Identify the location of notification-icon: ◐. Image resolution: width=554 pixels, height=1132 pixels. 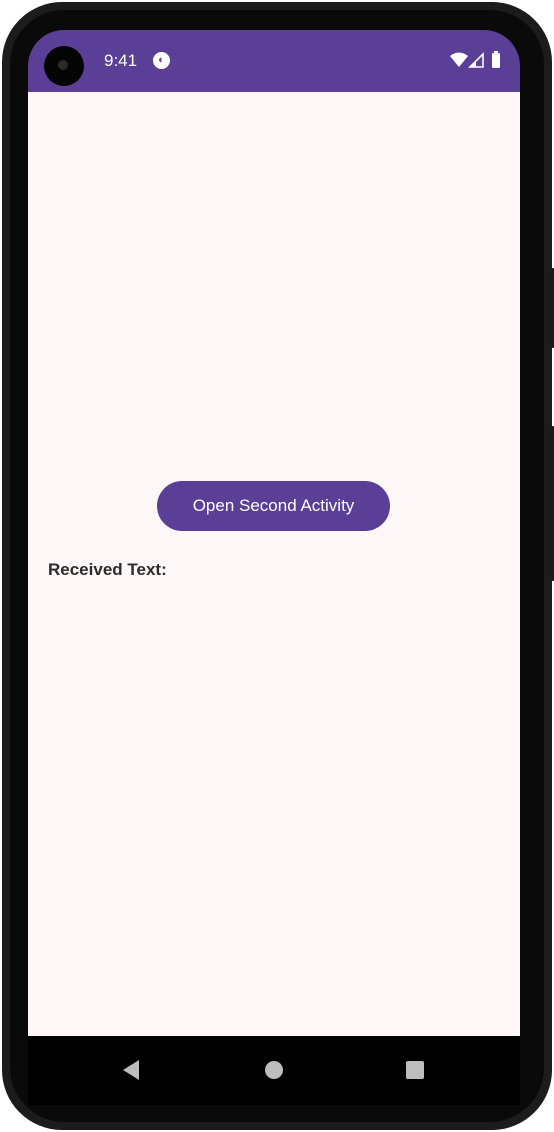
(161, 60).